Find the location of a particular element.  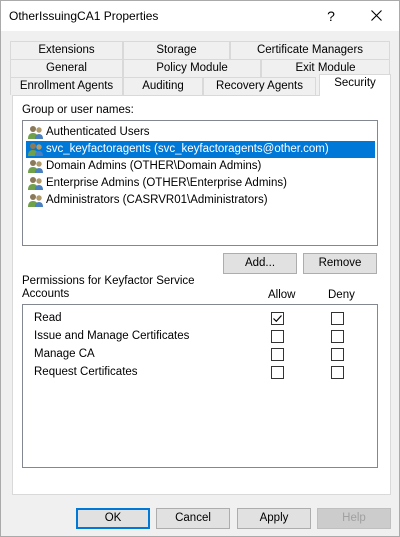

list-item: Administrators (CASRVR01\Administrators) is located at coordinates (200, 200).